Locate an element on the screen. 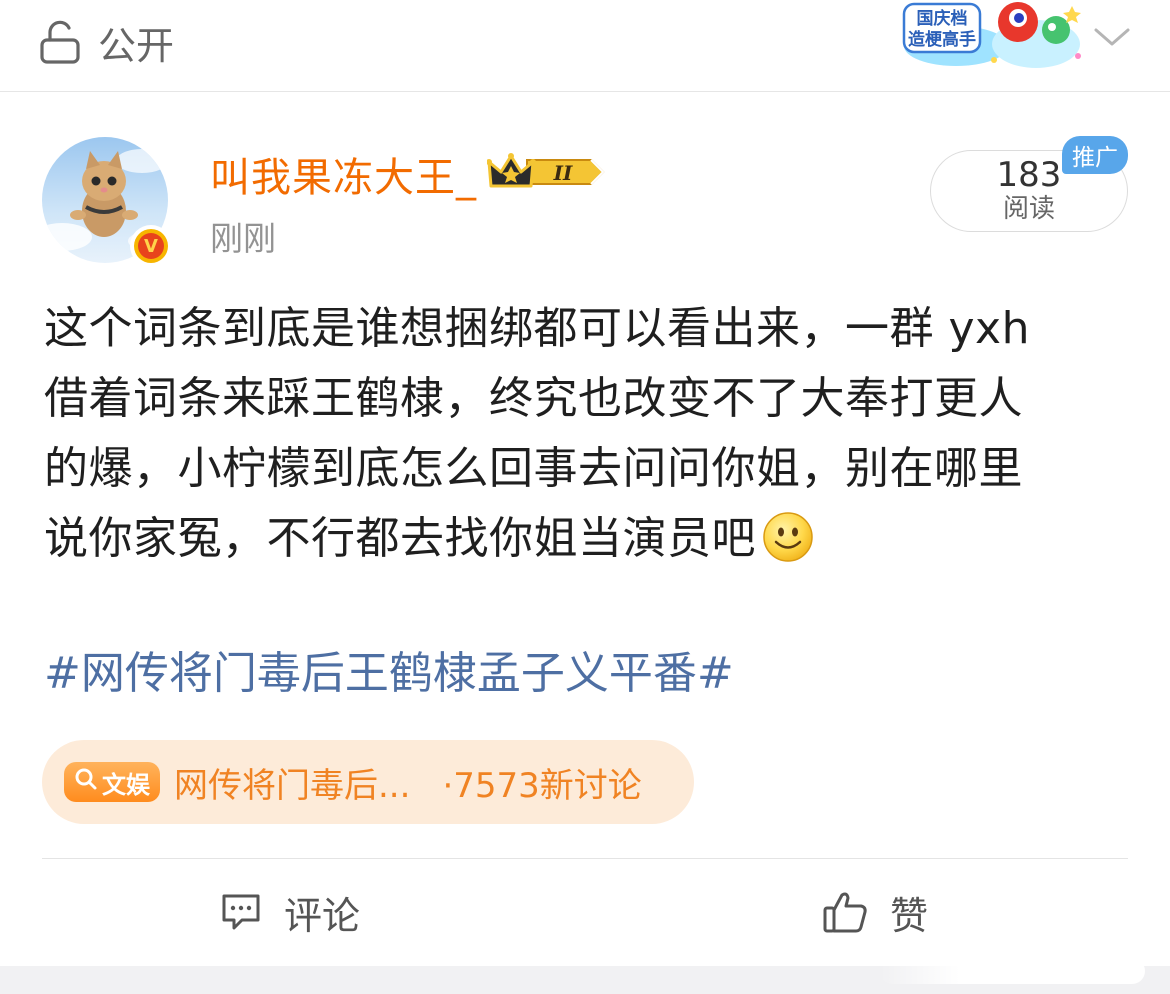  topic-card: 文娱 网传将门毒后... ·7573新讨论 is located at coordinates (368, 782).